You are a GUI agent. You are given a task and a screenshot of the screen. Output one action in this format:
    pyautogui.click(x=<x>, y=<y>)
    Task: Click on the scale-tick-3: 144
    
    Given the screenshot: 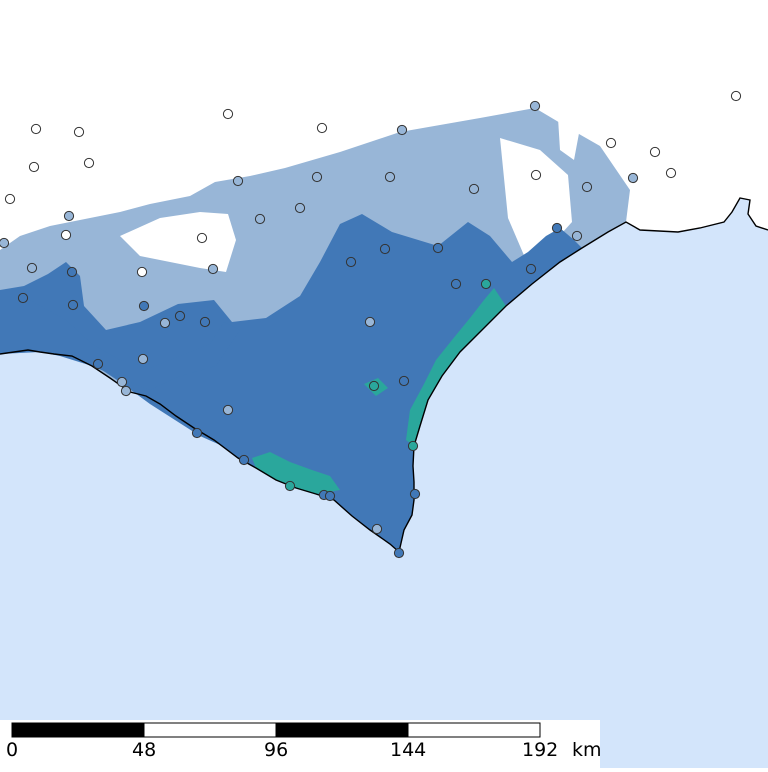 What is the action you would take?
    pyautogui.click(x=408, y=750)
    